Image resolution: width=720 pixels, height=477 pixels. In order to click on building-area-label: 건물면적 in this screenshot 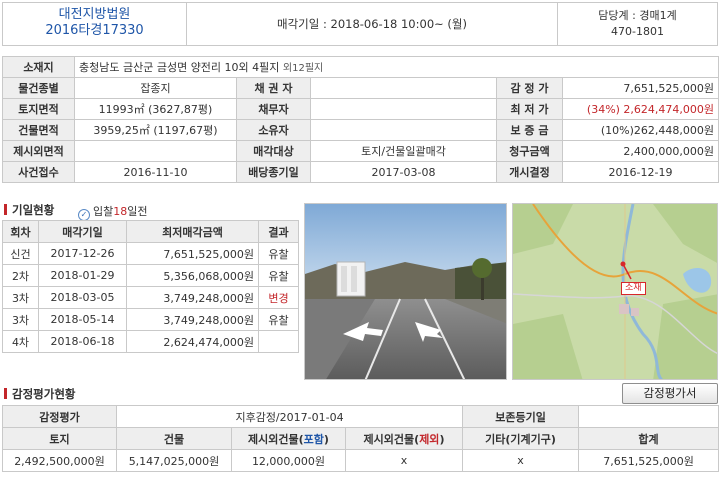, I will do `click(38, 130)`.